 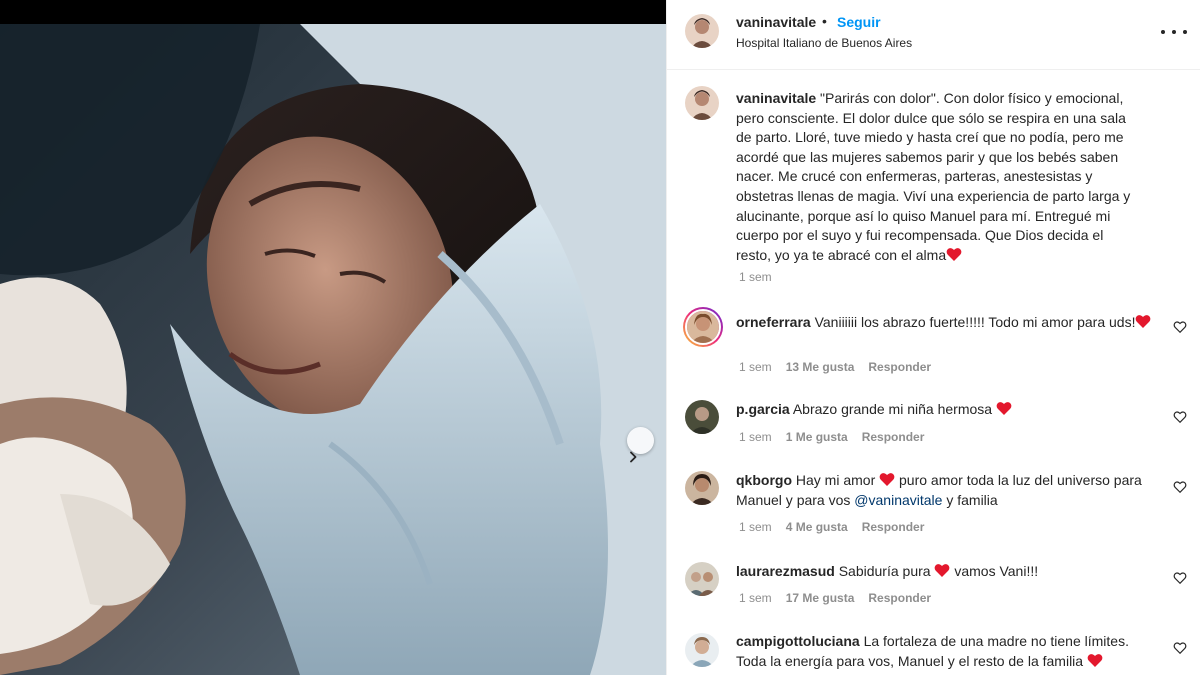 I want to click on caption-time: 1 sem, so click(x=755, y=277).